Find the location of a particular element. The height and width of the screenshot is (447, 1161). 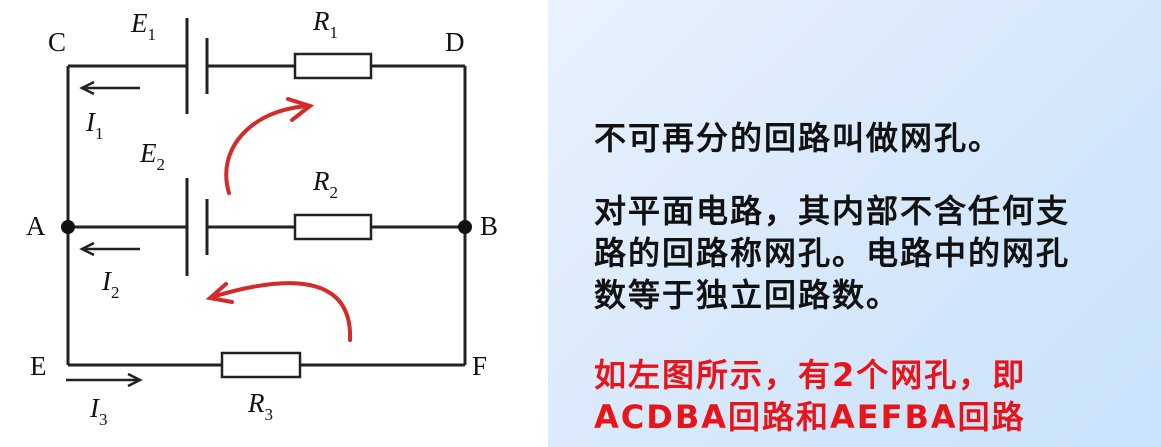

definition-text-1: 不可再分的回路叫做网孔。 is located at coordinates (798, 138).